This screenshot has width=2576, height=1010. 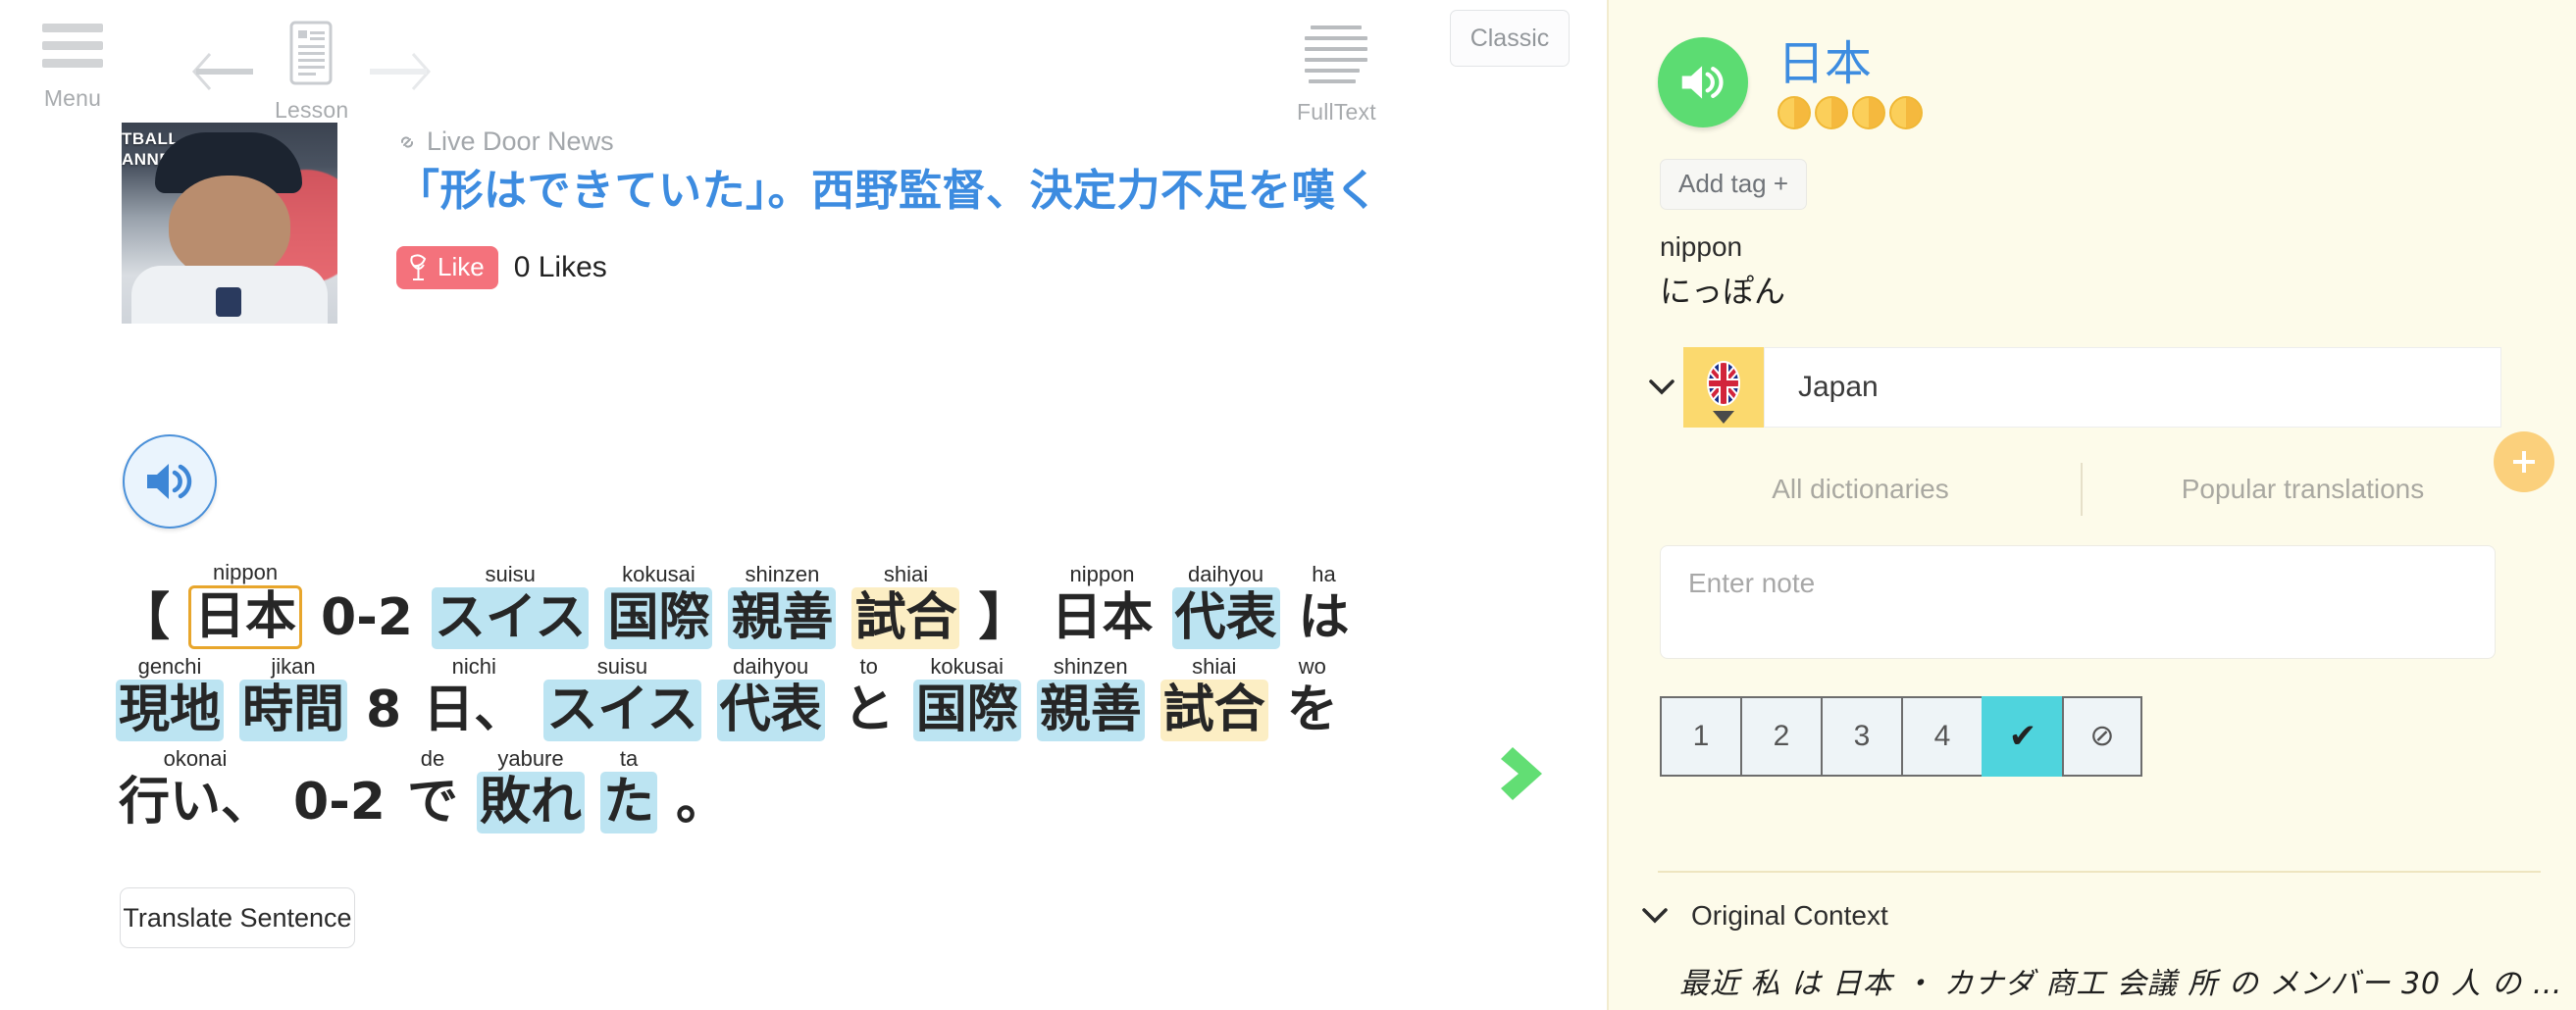 I want to click on furigana-reading: daihyou, so click(x=771, y=666).